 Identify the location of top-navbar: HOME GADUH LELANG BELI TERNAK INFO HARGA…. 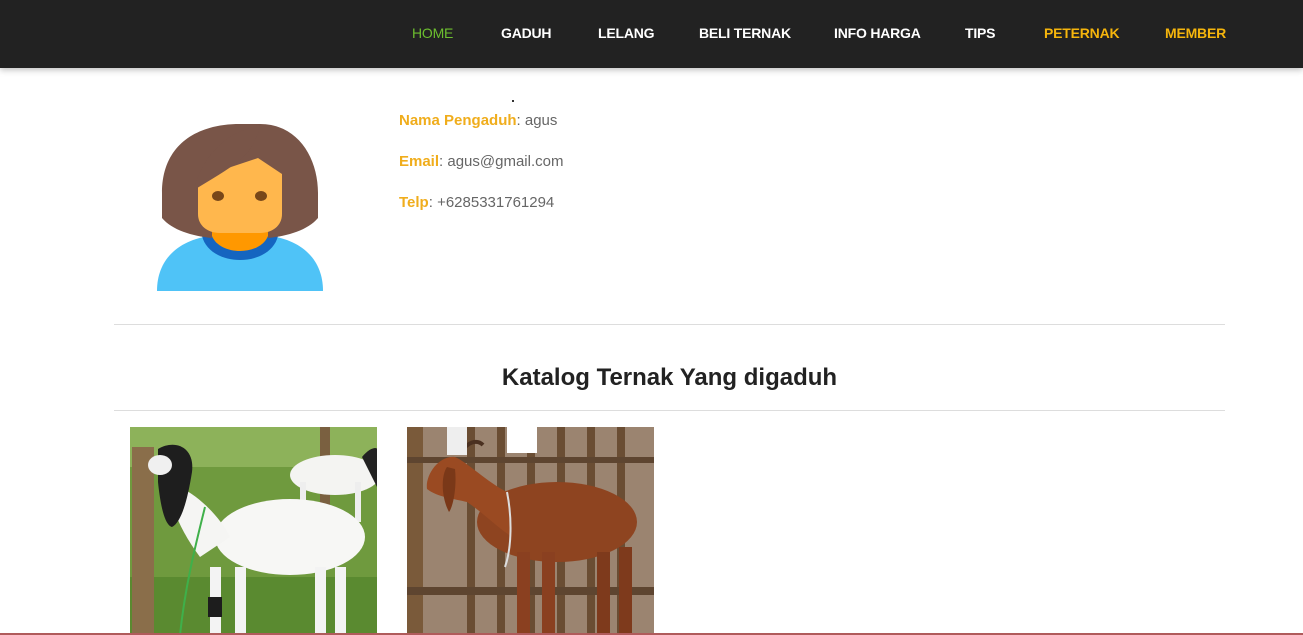
(651, 34).